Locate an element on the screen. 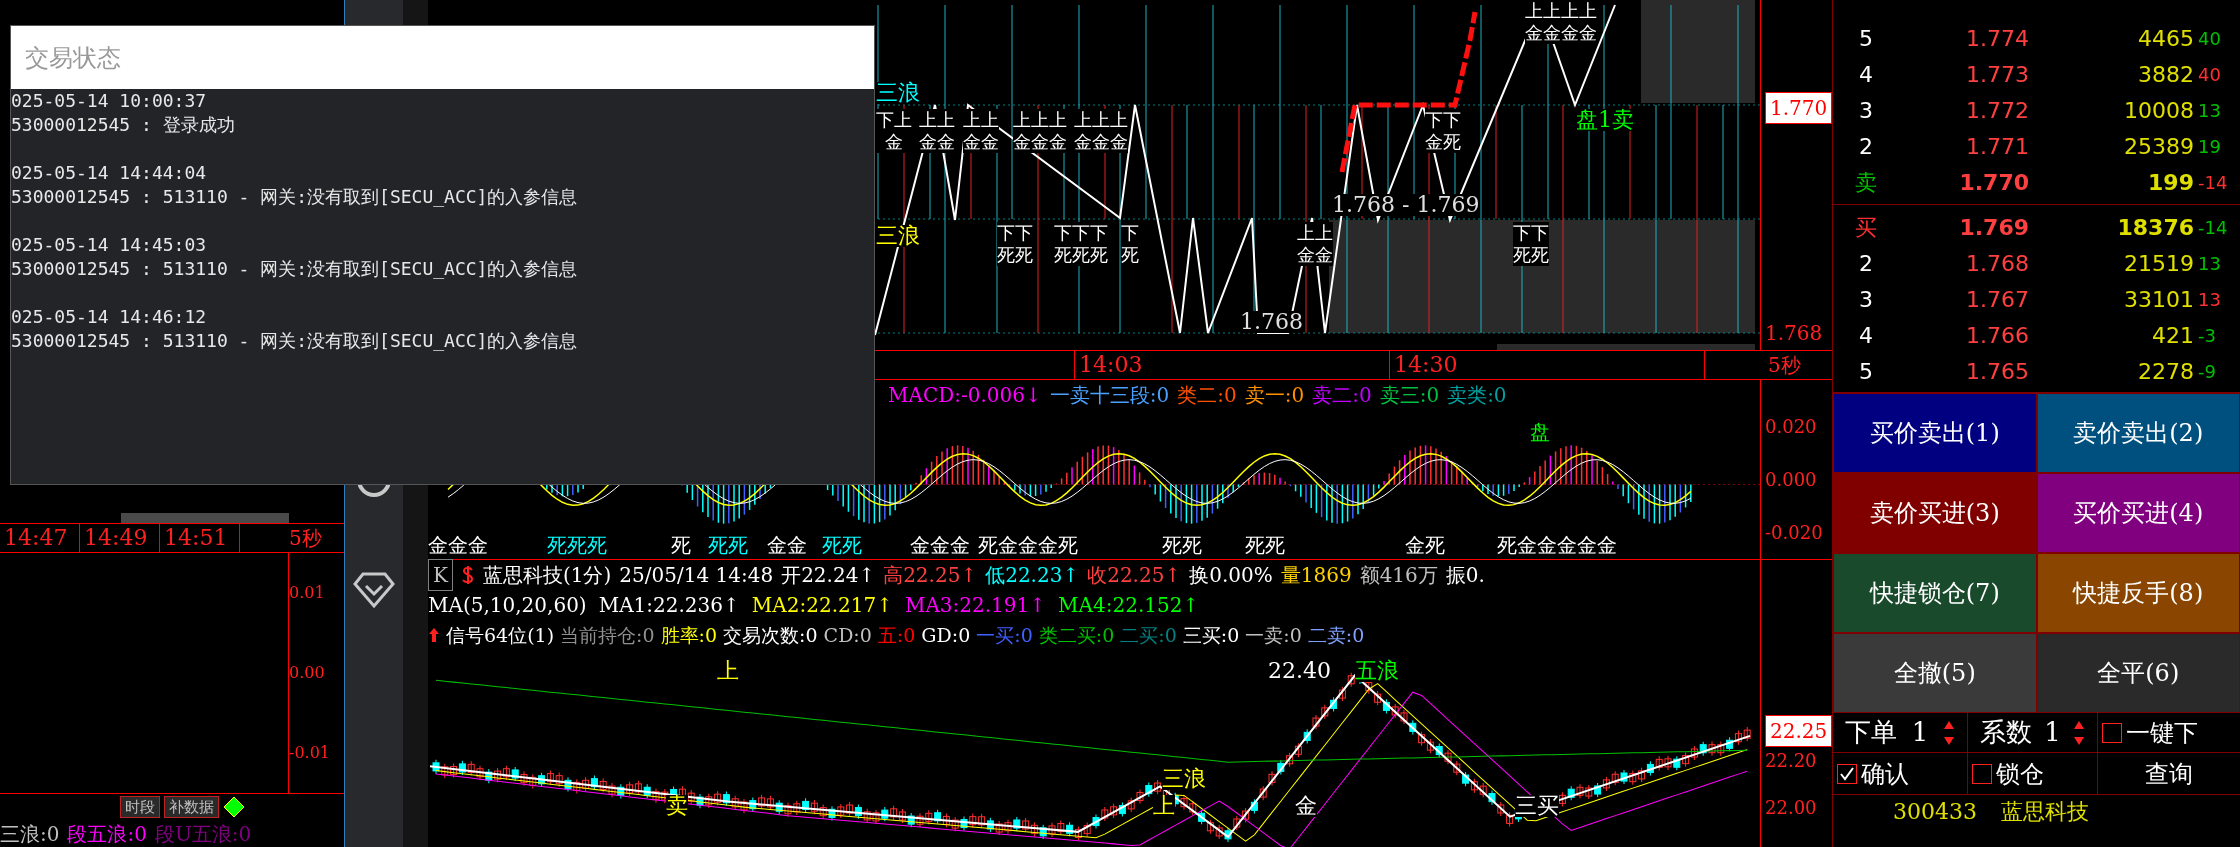 This screenshot has width=2240, height=847. trade-button: 买价卖出(1) is located at coordinates (1935, 433).